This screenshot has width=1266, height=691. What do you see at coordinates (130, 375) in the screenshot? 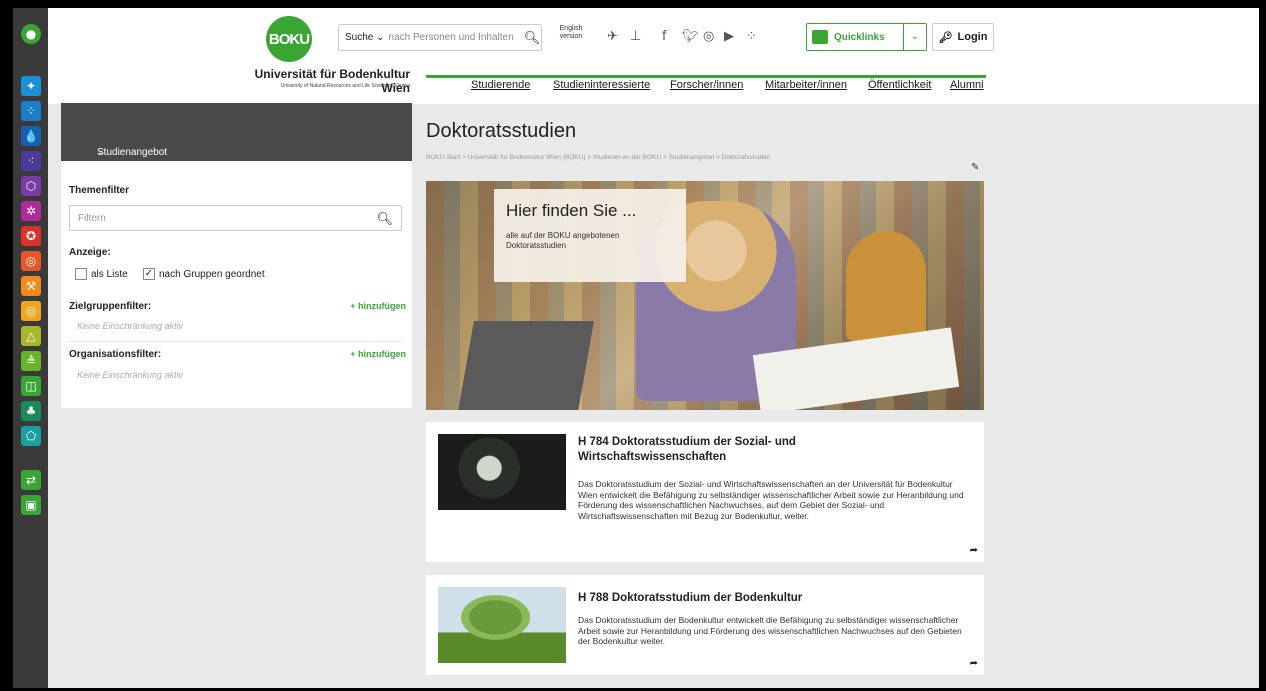
I see `organisation-none-text: Keine Einschränkung aktiv` at bounding box center [130, 375].